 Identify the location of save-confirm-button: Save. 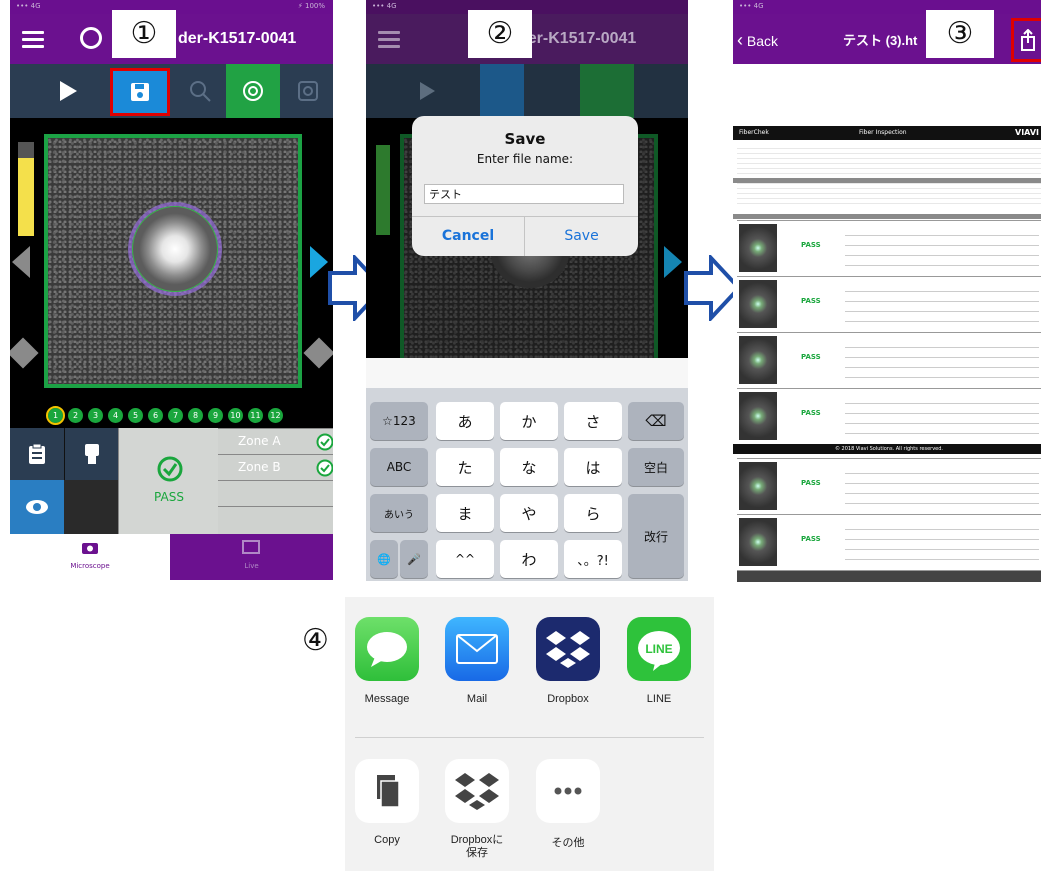
(581, 236).